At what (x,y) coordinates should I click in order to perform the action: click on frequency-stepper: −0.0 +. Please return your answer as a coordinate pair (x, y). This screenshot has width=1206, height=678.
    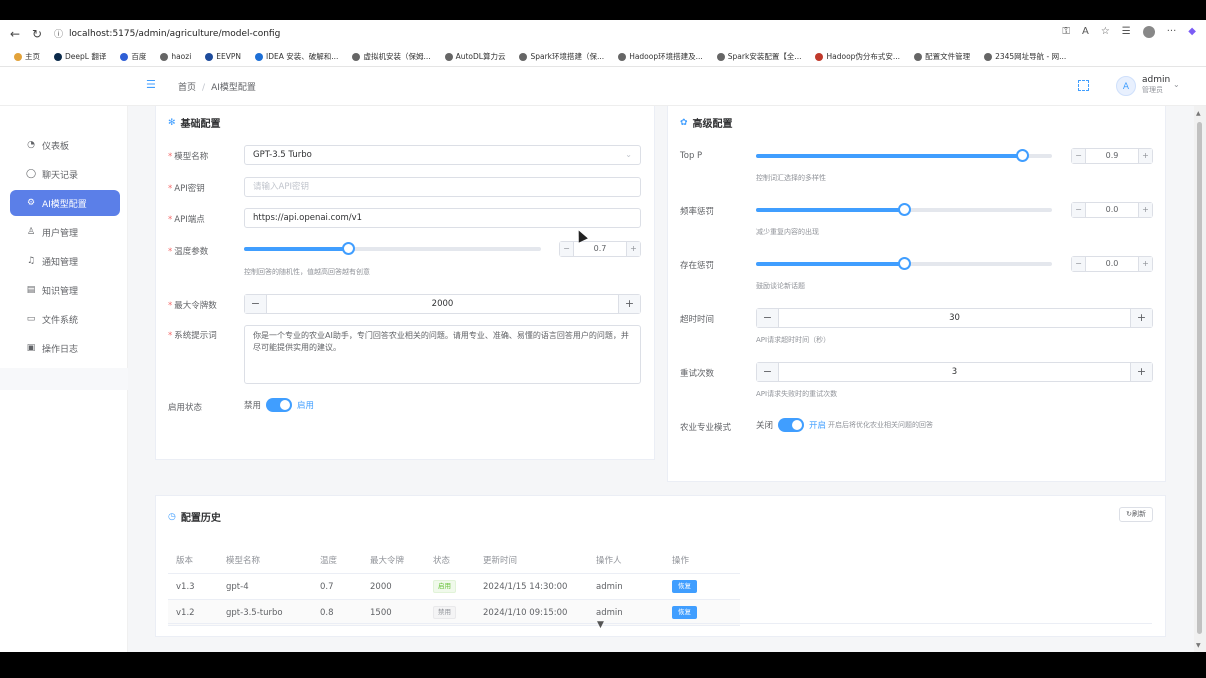
    Looking at the image, I should click on (1112, 210).